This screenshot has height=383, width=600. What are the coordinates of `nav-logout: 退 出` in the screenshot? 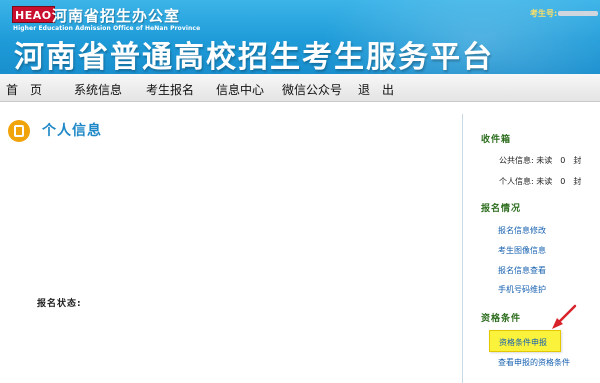 It's located at (376, 89).